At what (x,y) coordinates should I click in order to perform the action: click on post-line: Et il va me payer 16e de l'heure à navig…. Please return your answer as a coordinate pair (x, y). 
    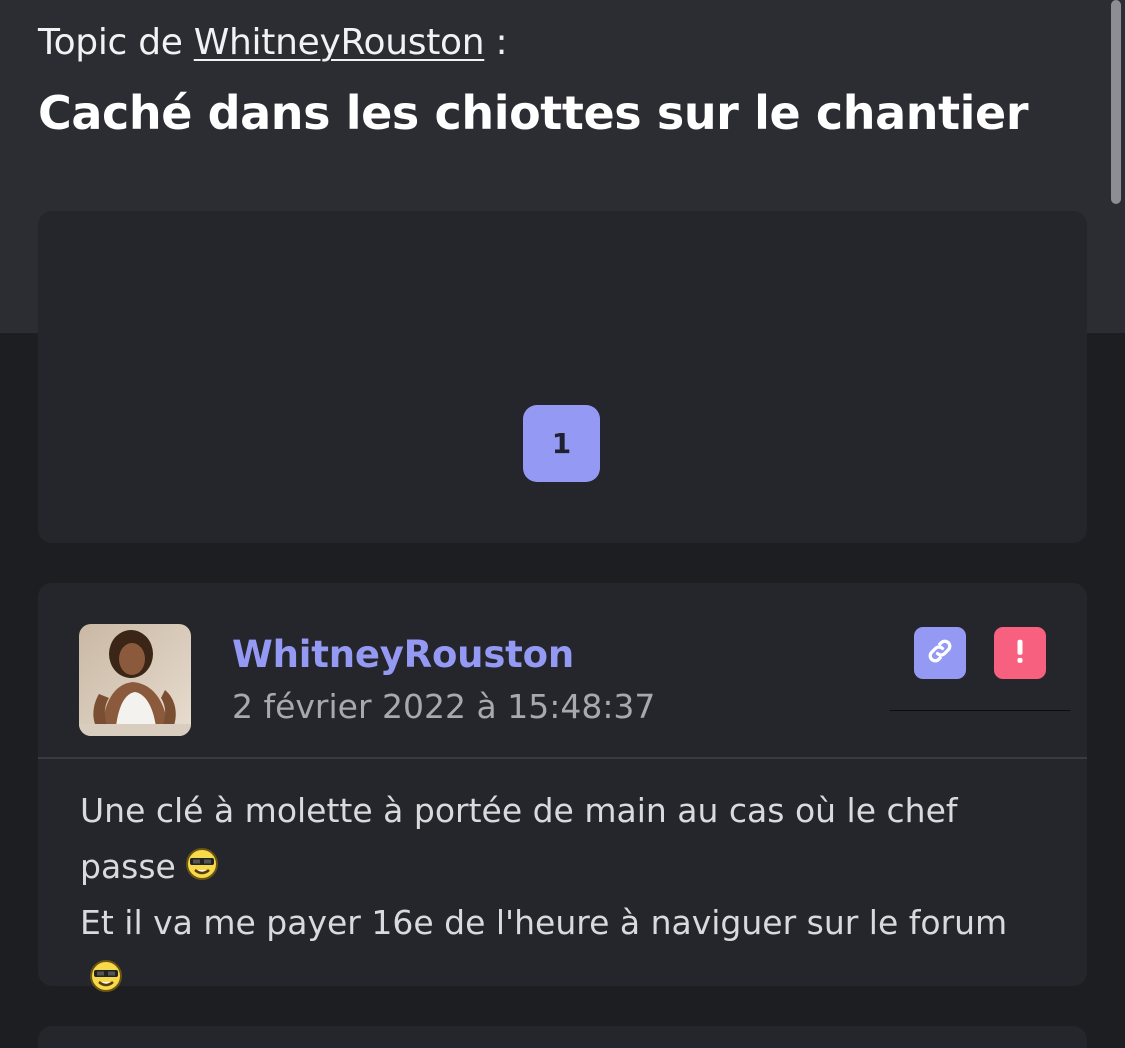
    Looking at the image, I should click on (560, 951).